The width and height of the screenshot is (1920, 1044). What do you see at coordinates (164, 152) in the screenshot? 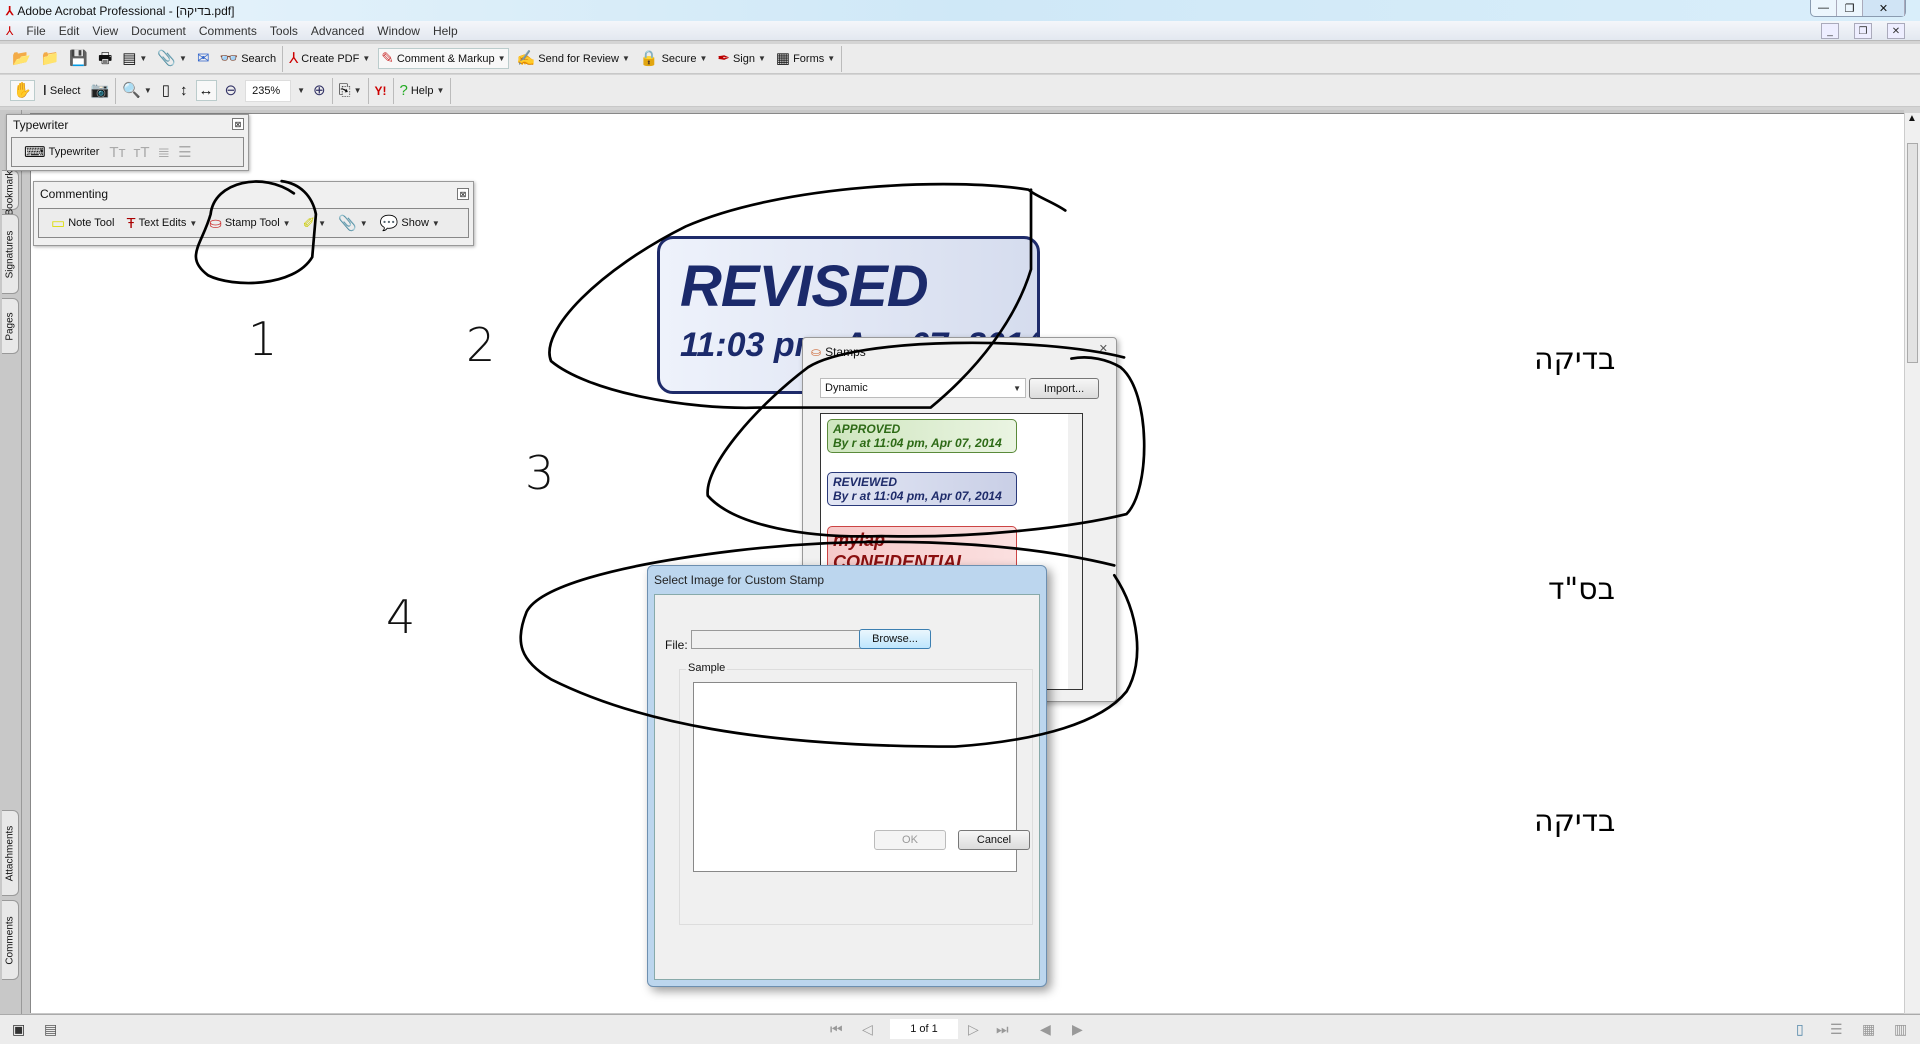
I see `decrease-line-spacing-icon: ≣` at bounding box center [164, 152].